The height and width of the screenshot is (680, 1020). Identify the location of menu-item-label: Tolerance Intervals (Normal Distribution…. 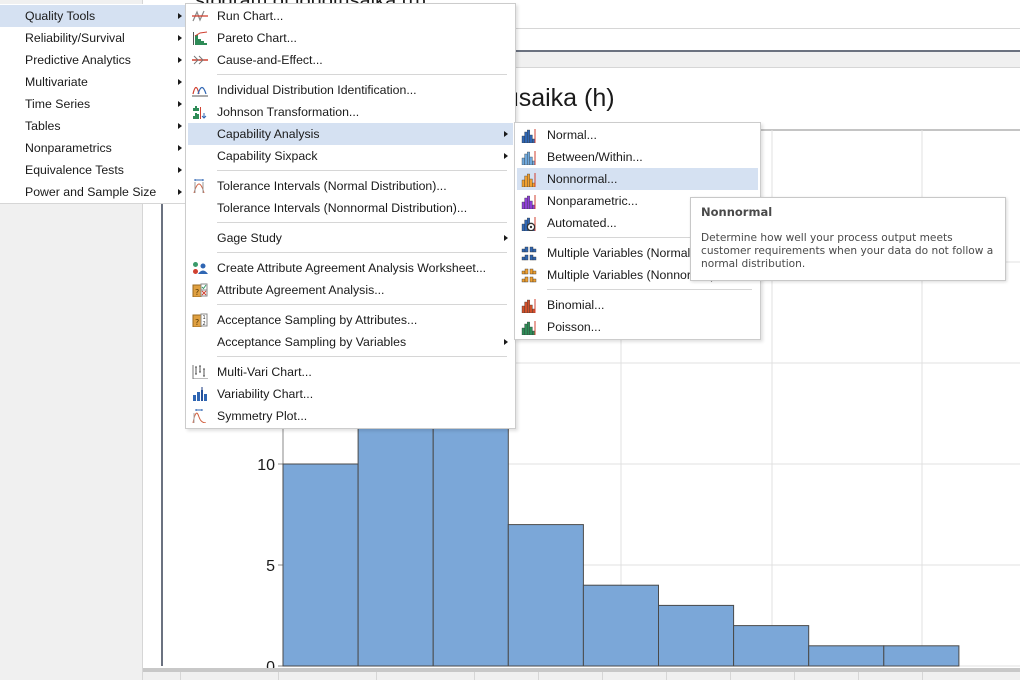
(332, 186).